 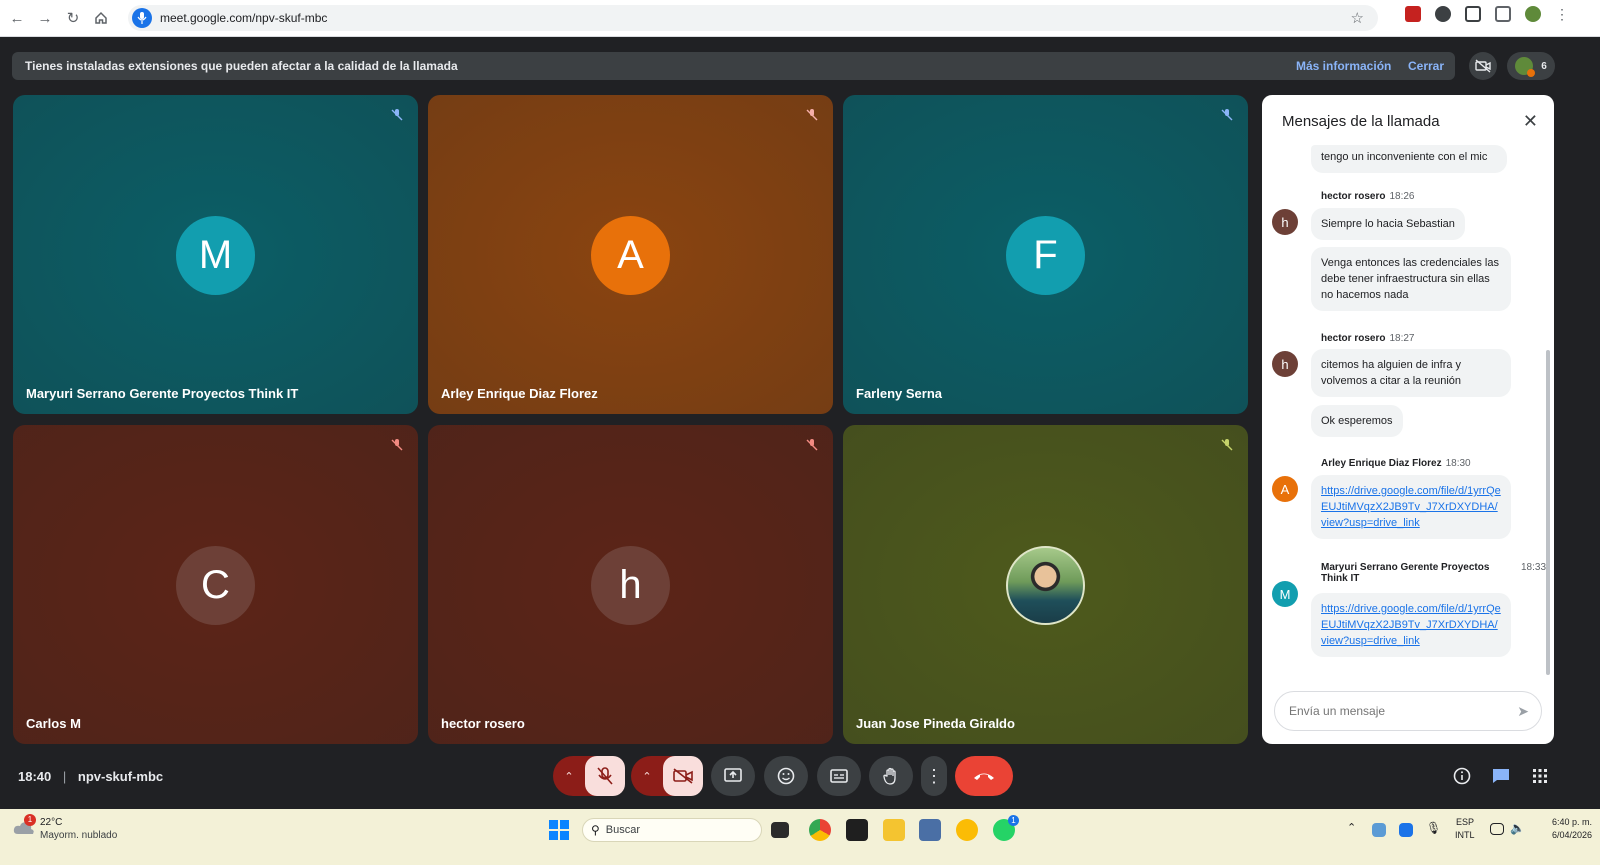 I want to click on participant-tile: C Carlos M, so click(x=215, y=584).